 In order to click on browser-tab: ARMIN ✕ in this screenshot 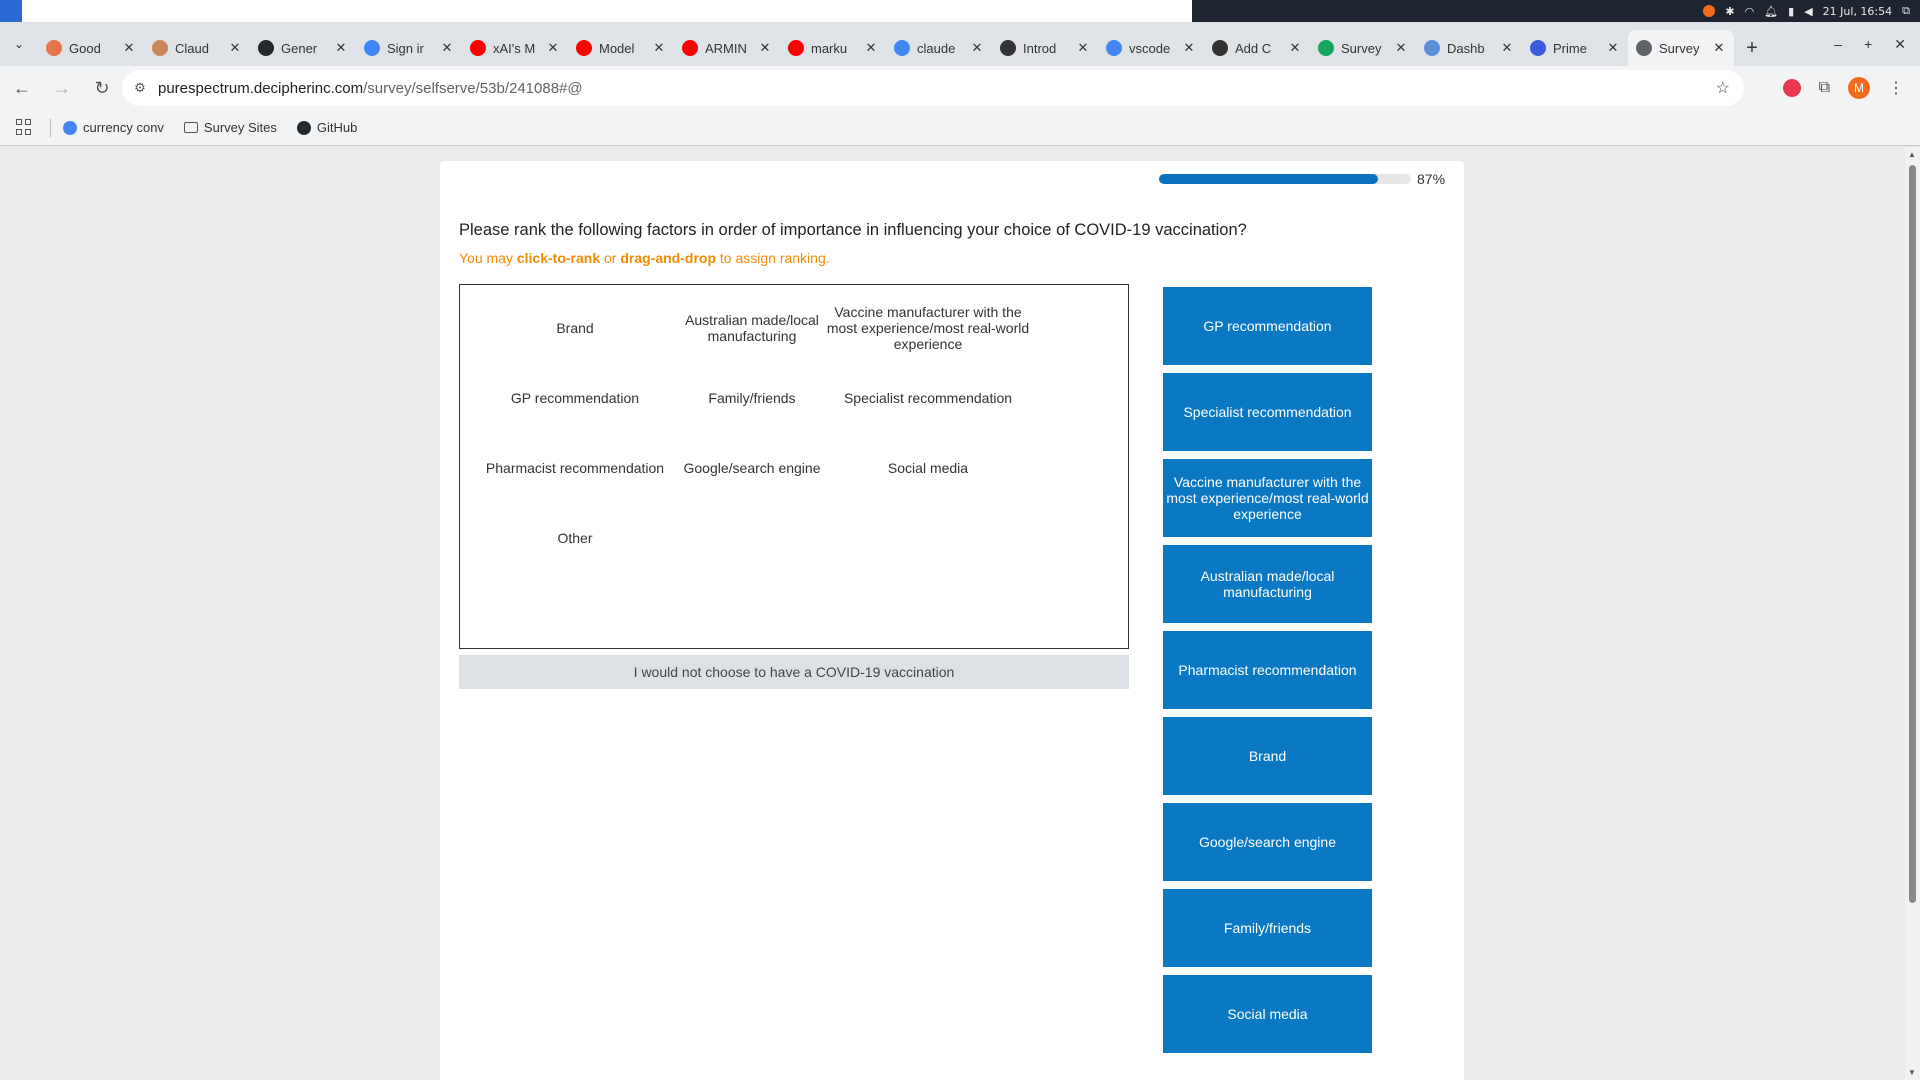, I will do `click(727, 48)`.